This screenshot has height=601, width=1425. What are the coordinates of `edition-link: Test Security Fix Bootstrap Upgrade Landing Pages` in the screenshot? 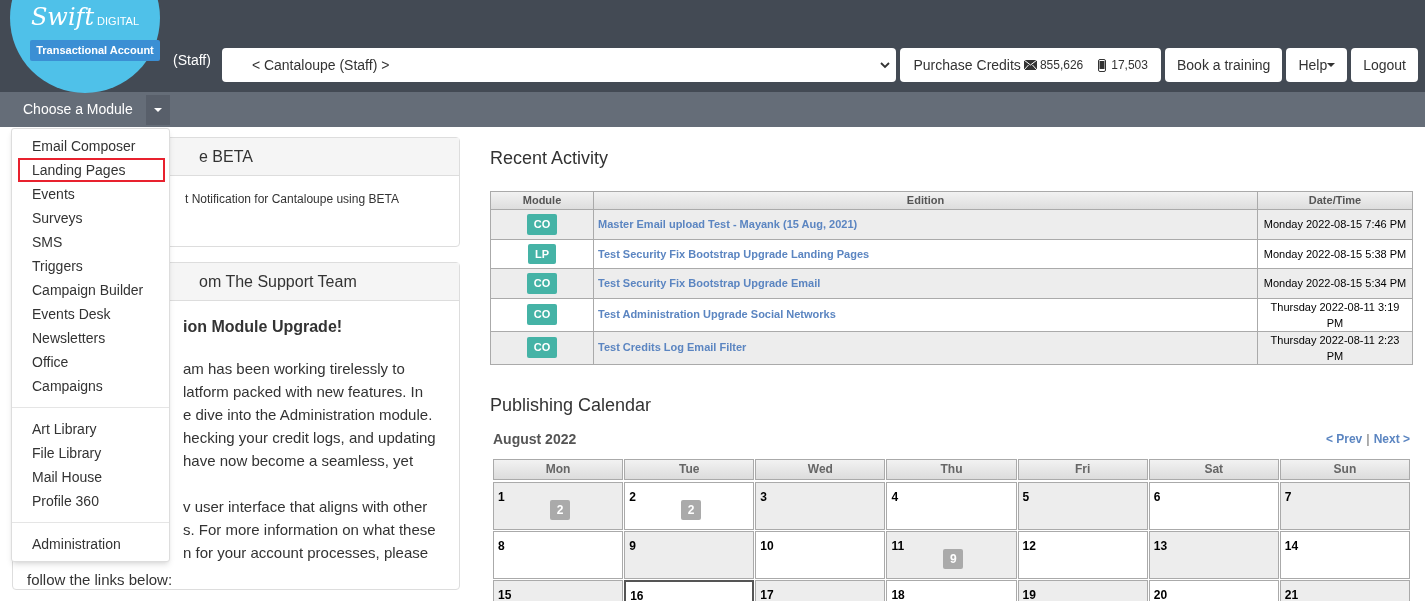 It's located at (734, 253).